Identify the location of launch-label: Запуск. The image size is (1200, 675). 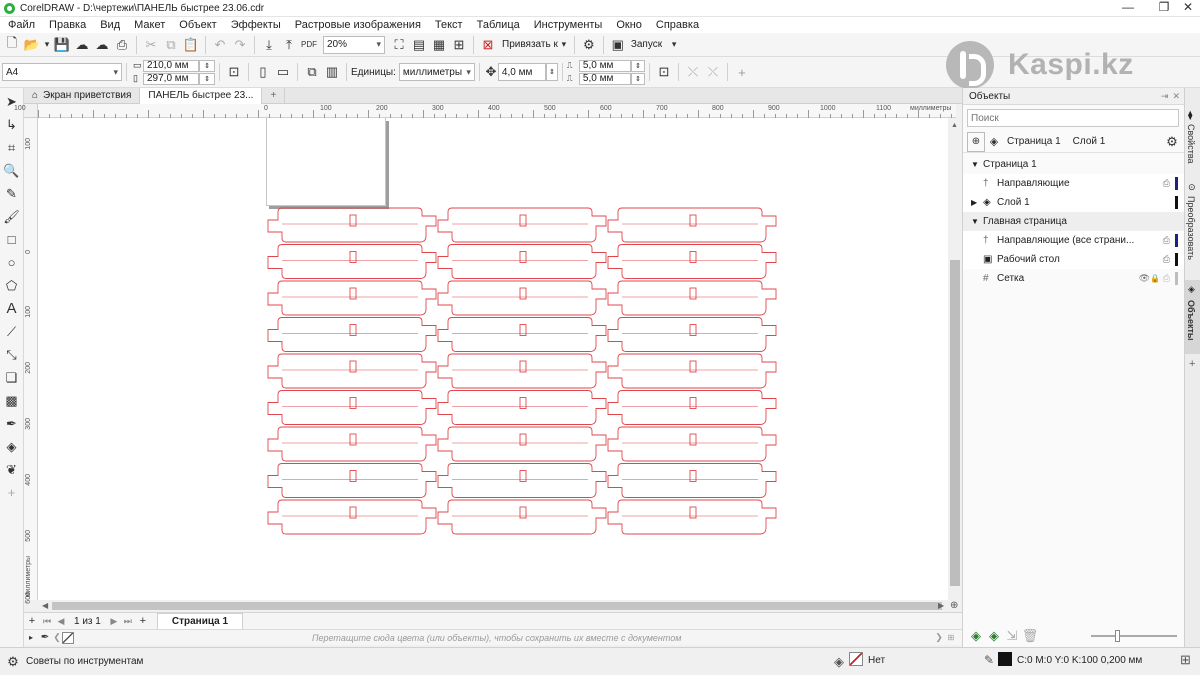
(646, 44).